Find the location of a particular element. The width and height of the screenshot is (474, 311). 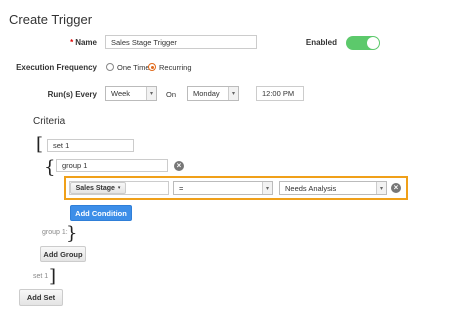

set-footer-label: set 1 is located at coordinates (41, 276).